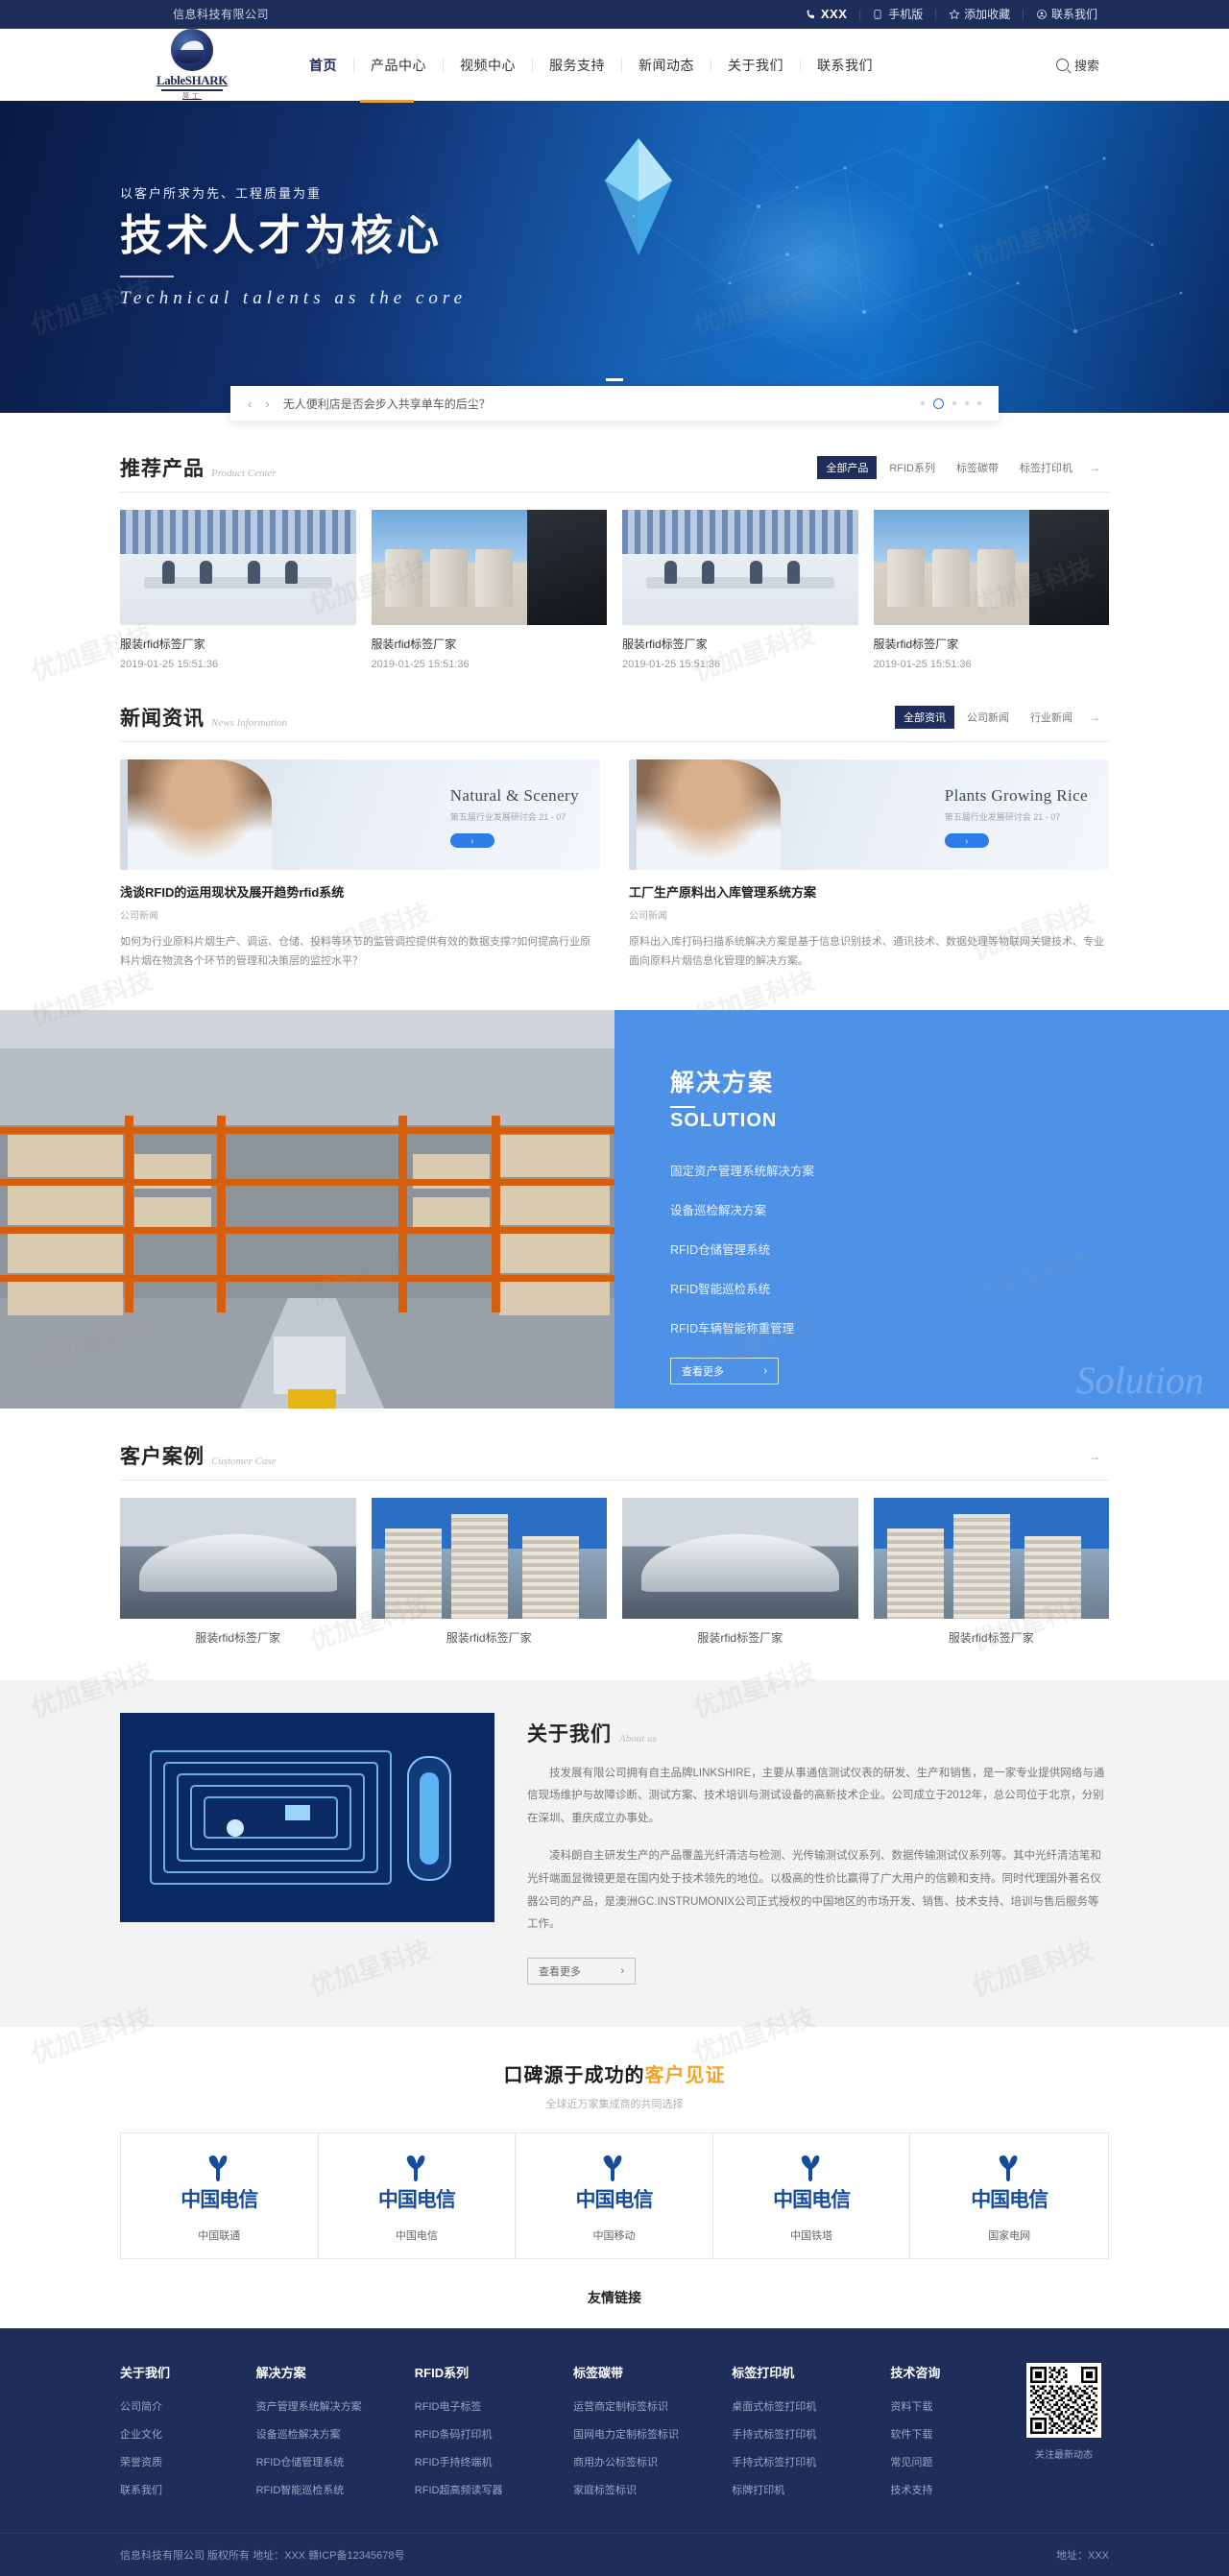 This screenshot has height=2576, width=1229. Describe the element at coordinates (811, 2406) in the screenshot. I see `footer-link: 桌面式标签打印机` at that location.